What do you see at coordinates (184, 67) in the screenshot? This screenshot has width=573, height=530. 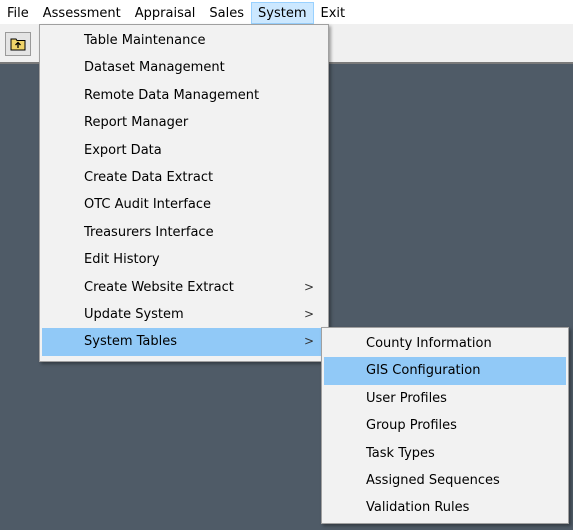 I see `menu-item-dataset-management: Dataset Management` at bounding box center [184, 67].